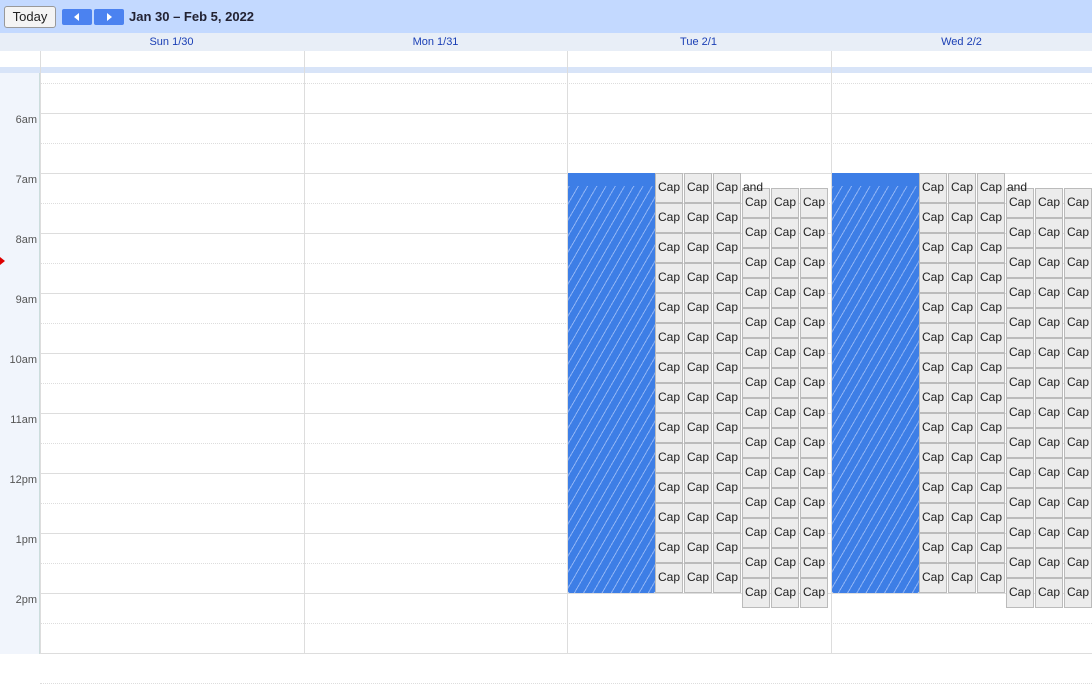 Image resolution: width=1092 pixels, height=684 pixels. What do you see at coordinates (611, 383) in the screenshot?
I see `busy-block-tue` at bounding box center [611, 383].